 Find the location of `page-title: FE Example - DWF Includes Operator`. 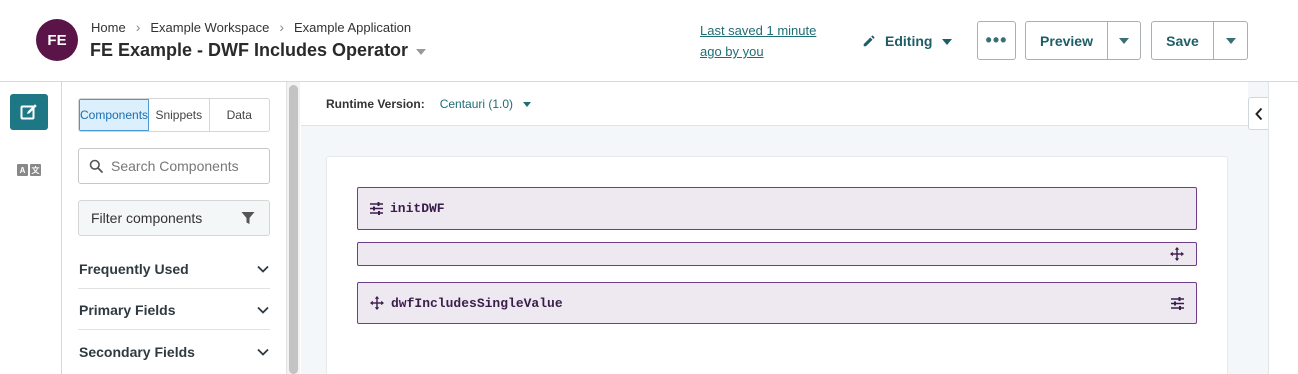

page-title: FE Example - DWF Includes Operator is located at coordinates (258, 50).